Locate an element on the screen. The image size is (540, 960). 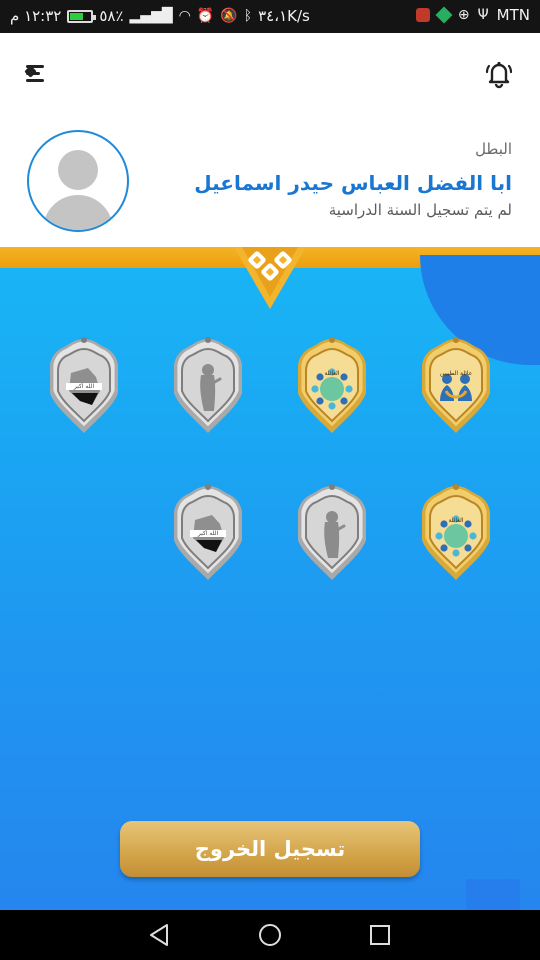
system-nav-bar is located at coordinates (270, 935).